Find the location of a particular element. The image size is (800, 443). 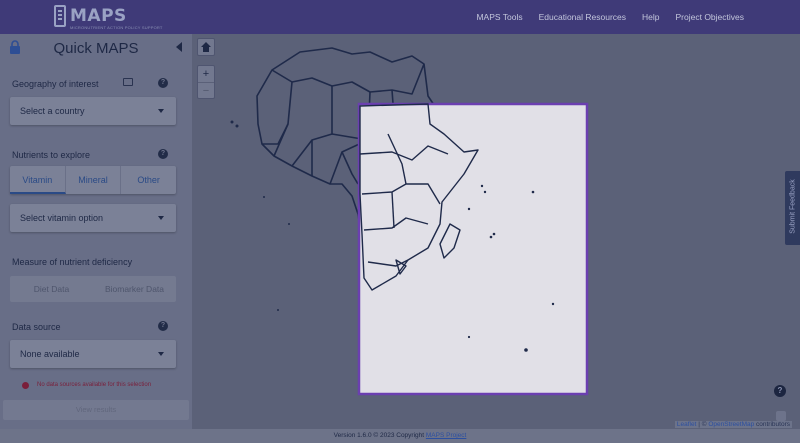

home-button is located at coordinates (206, 47).